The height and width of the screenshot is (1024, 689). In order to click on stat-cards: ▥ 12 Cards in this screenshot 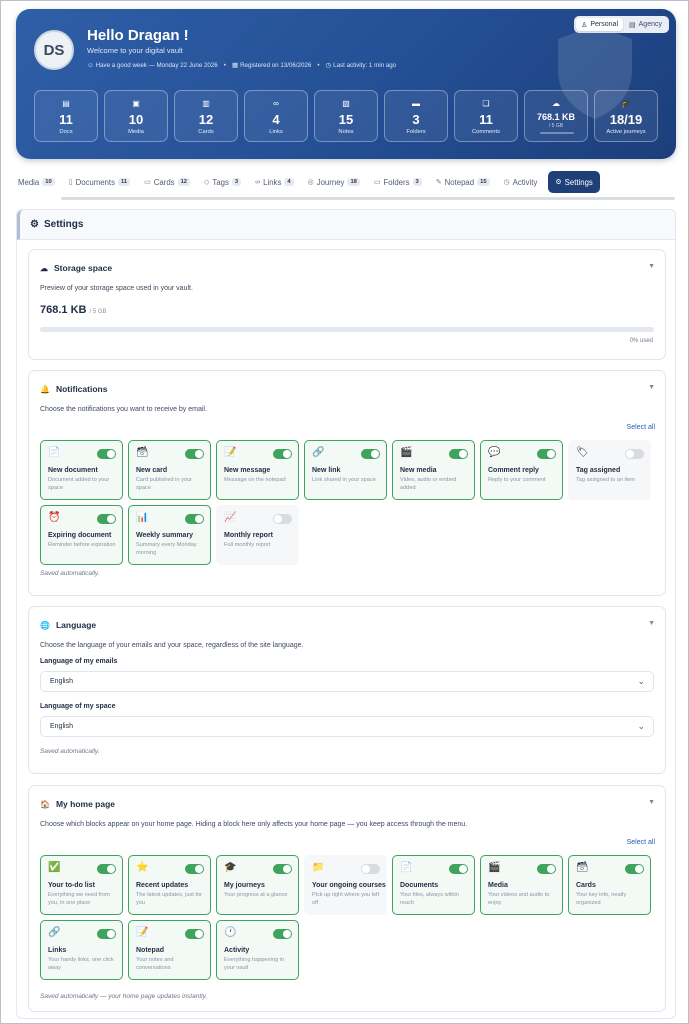, I will do `click(206, 116)`.